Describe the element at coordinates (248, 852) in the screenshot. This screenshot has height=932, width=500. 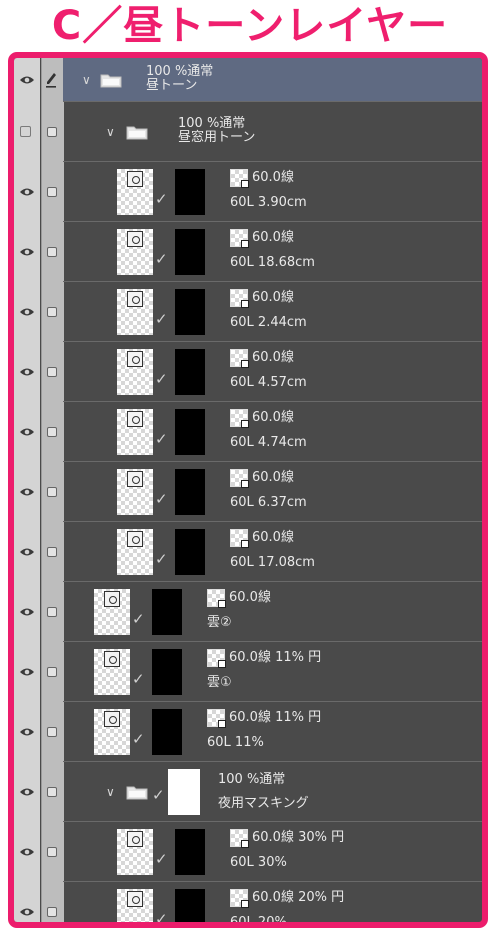
I see `tone-layer-row: ✓ 60.0線 30% 円 60L 30%` at that location.